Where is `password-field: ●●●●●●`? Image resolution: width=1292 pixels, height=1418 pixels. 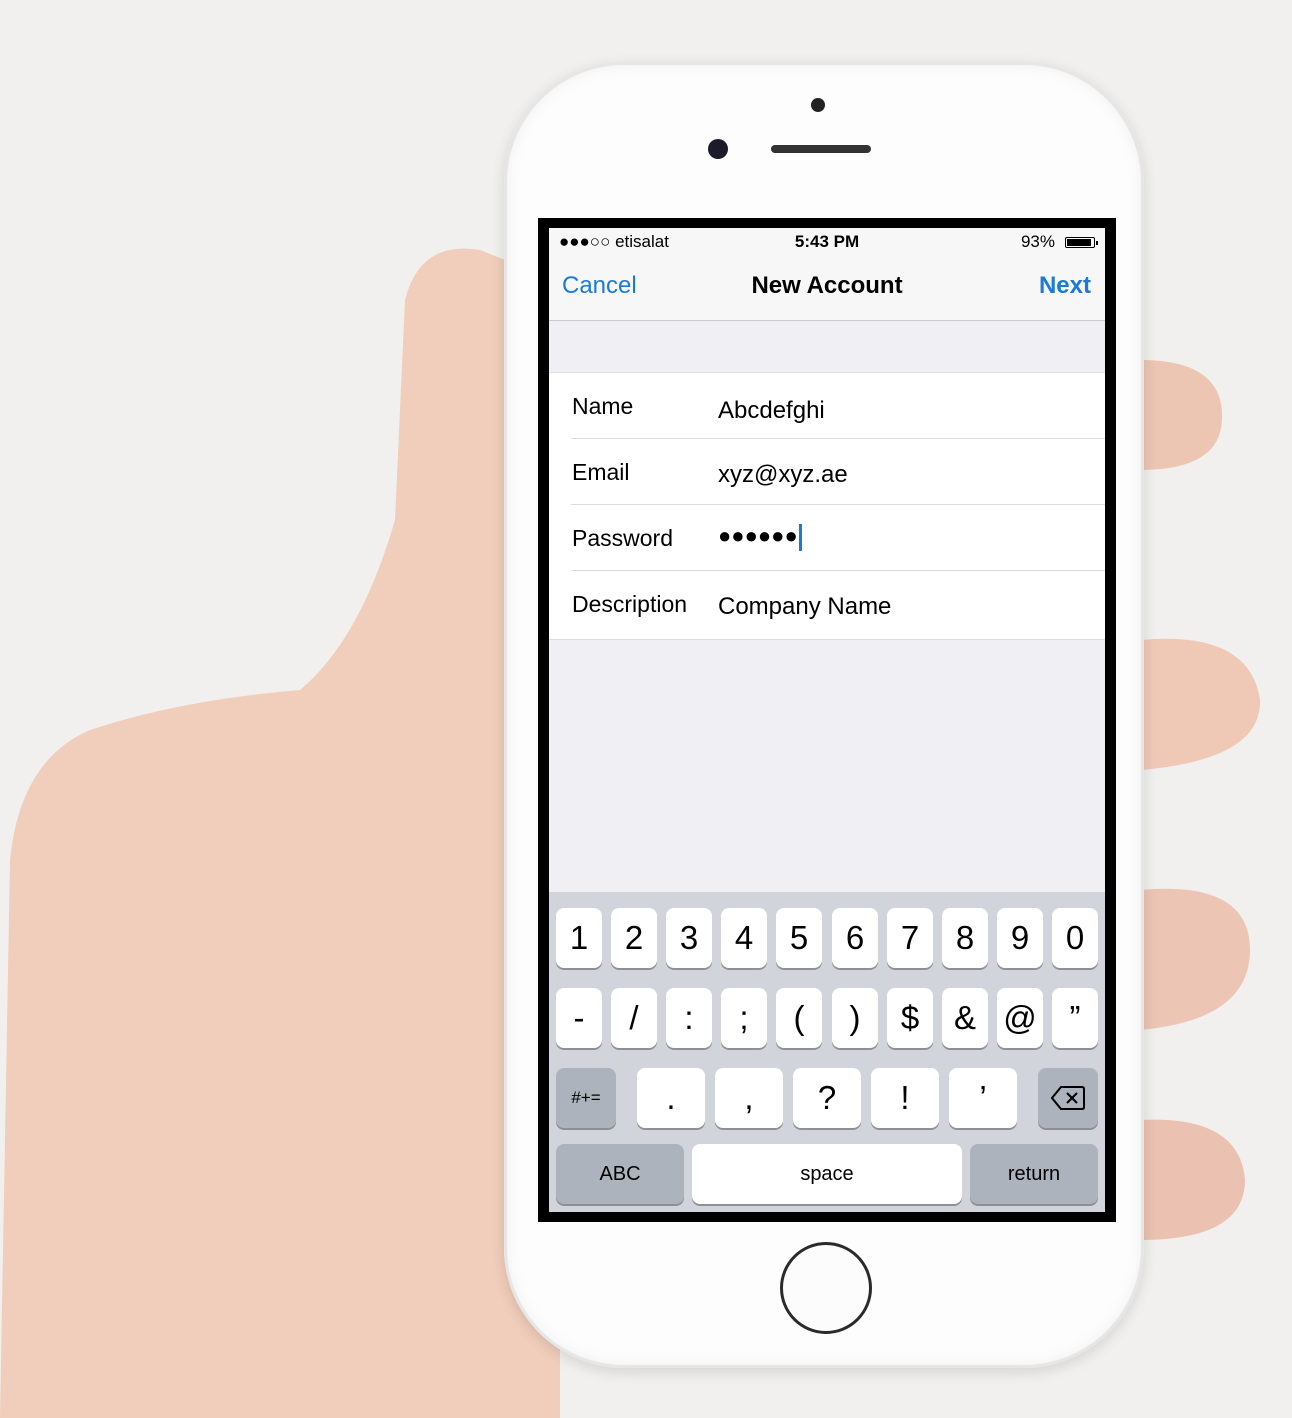
password-field: ●●●●●● is located at coordinates (760, 537).